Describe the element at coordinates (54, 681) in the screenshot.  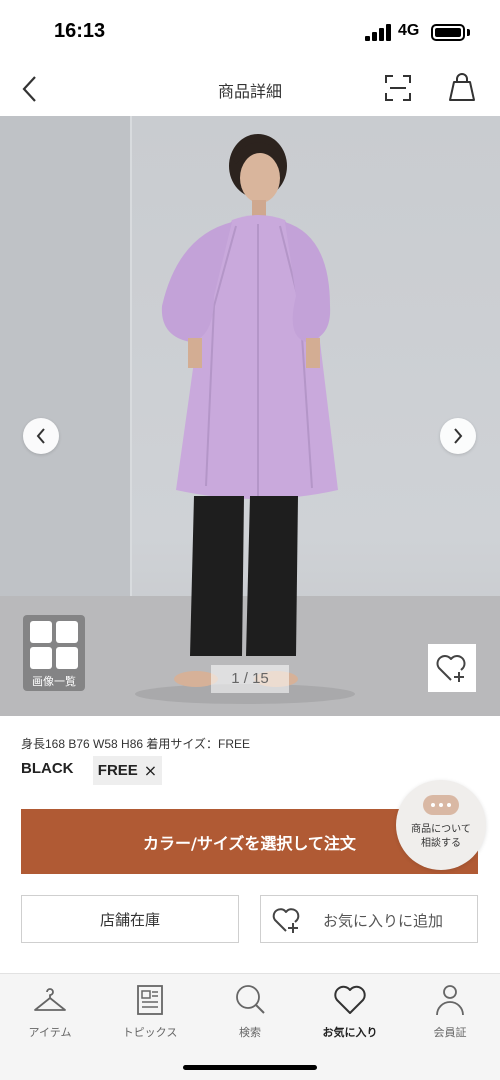
I see `gallery-label: 画像一覧` at that location.